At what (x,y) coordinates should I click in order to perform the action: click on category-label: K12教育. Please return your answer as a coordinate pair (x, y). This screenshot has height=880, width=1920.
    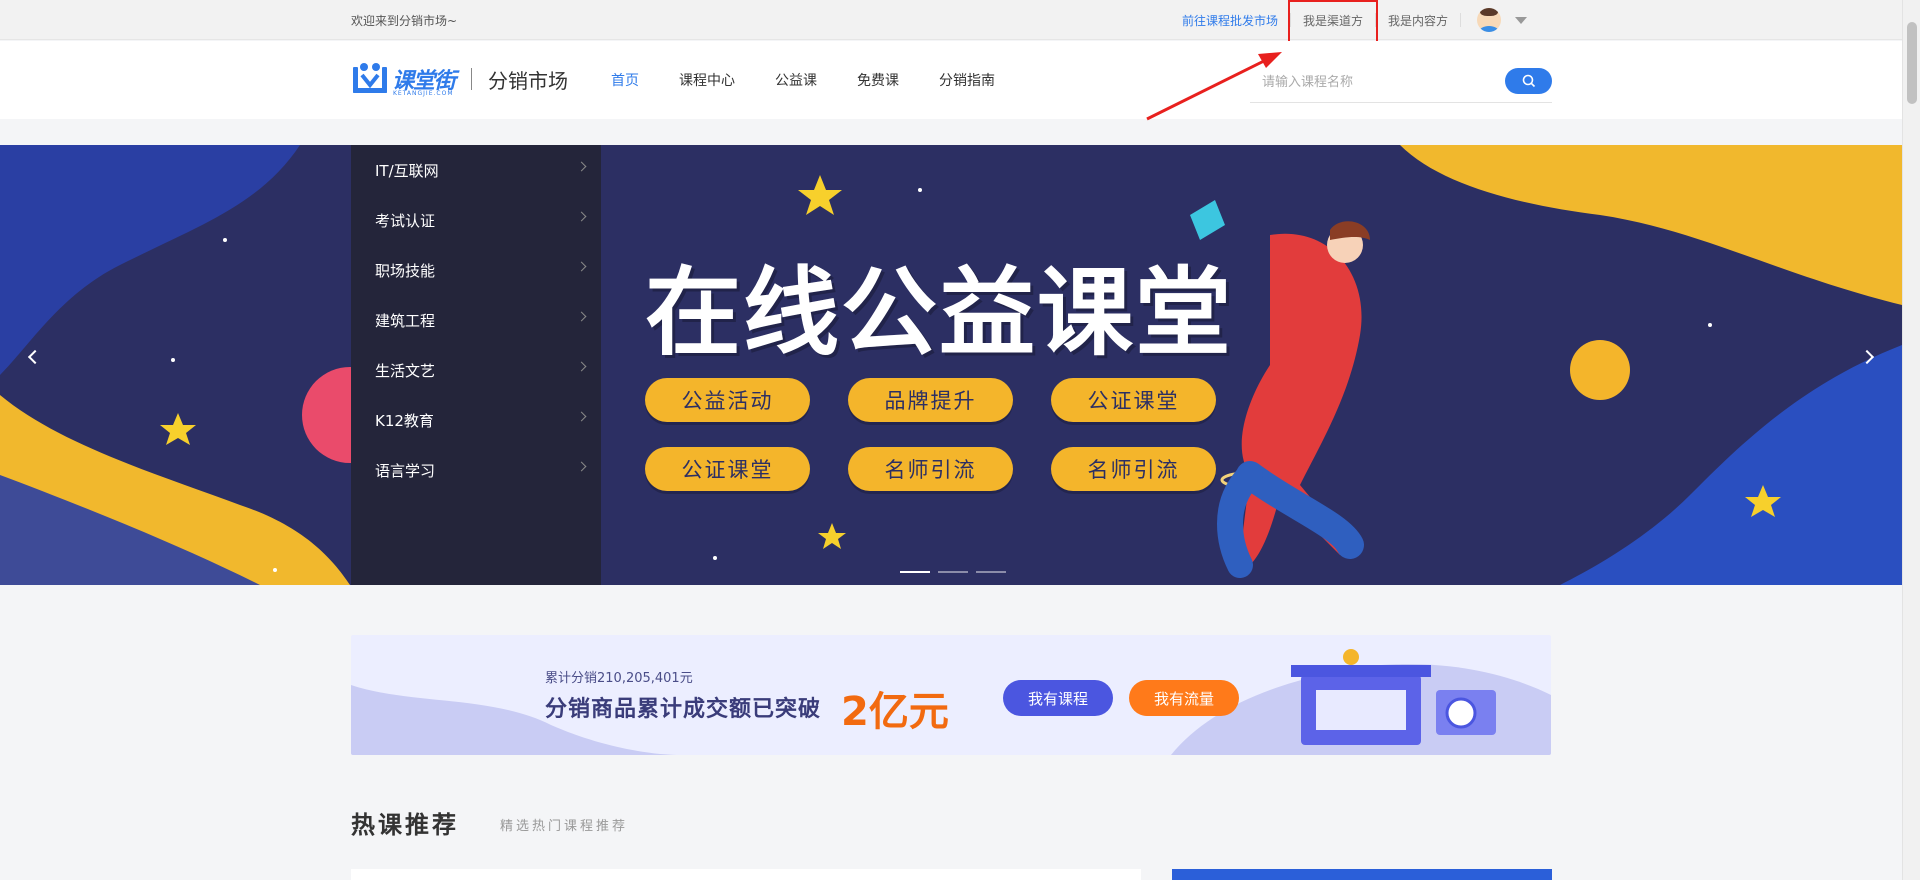
    Looking at the image, I should click on (404, 420).